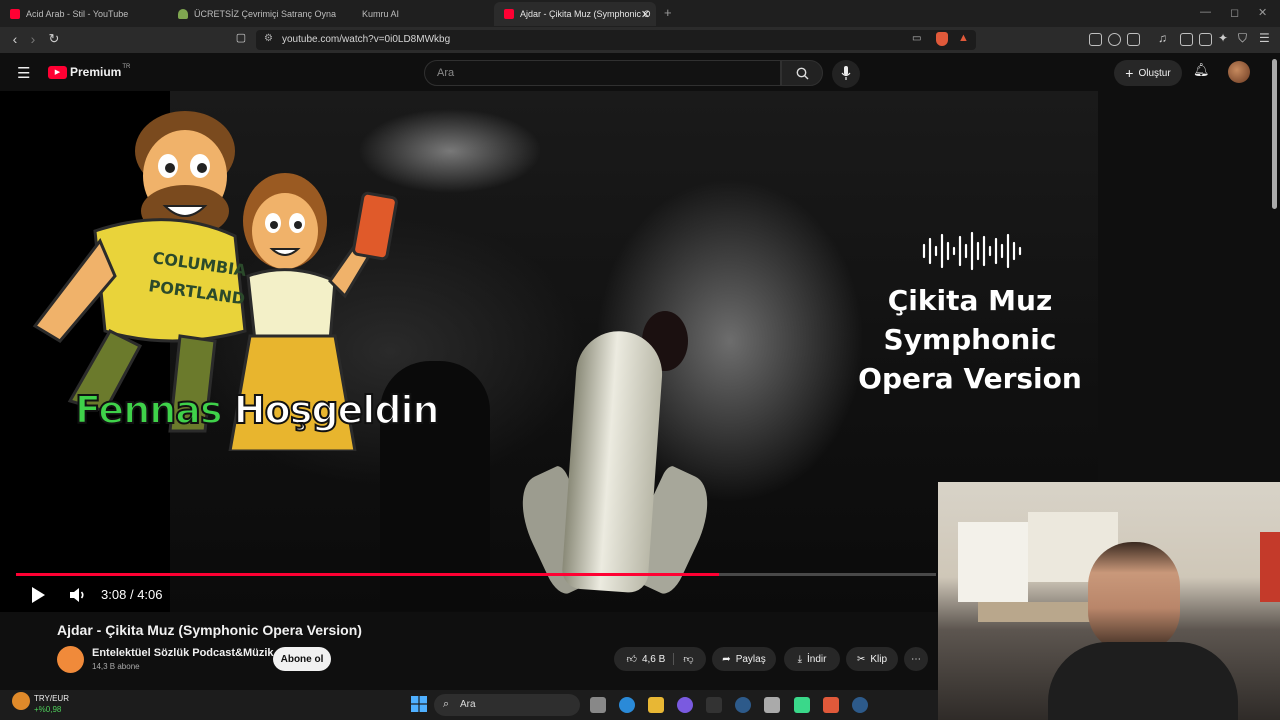 This screenshot has height=720, width=1280. I want to click on bookmark-icon: ▢, so click(241, 37).